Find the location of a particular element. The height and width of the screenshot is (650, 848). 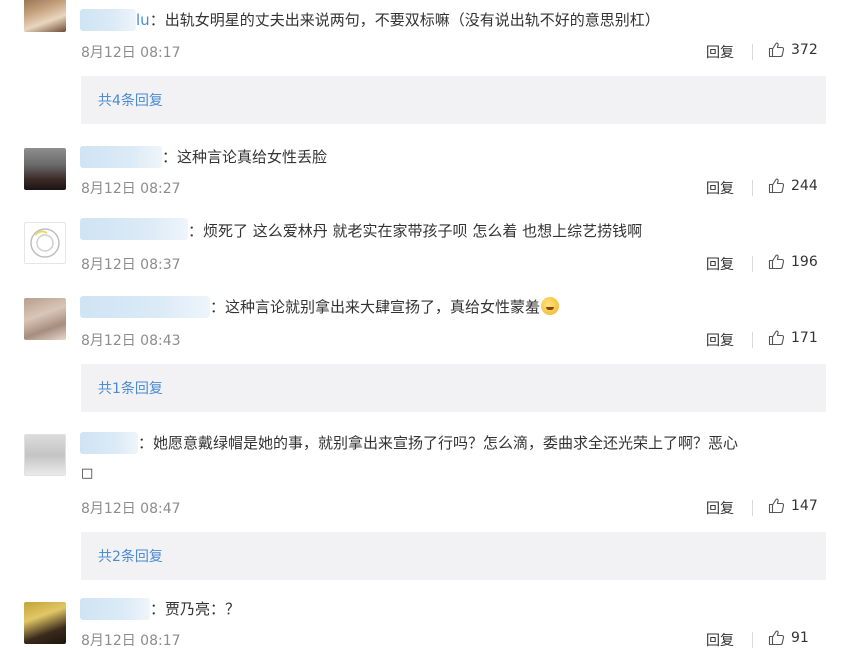

comment-body: 出轨女明星的丈夫出来说两句，不要双标嘛（没有说出轨不好的意思别杠） is located at coordinates (412, 20).